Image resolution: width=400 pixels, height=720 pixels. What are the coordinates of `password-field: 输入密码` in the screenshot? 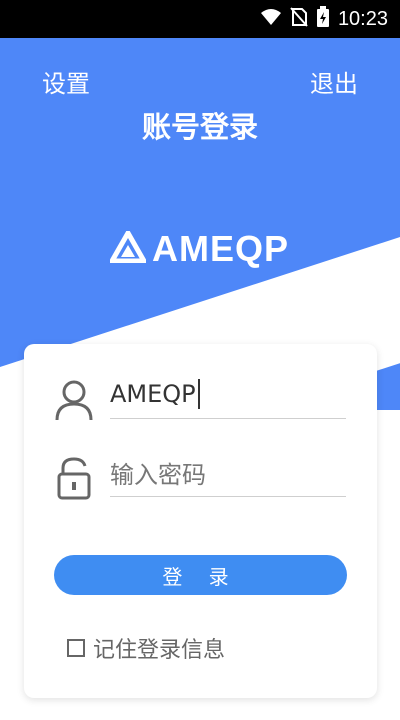 It's located at (200, 477).